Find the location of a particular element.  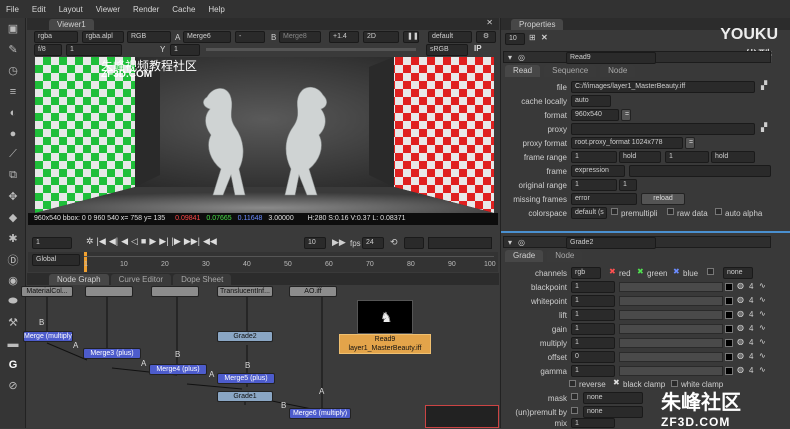

alpha-channel-select: none is located at coordinates (738, 273).